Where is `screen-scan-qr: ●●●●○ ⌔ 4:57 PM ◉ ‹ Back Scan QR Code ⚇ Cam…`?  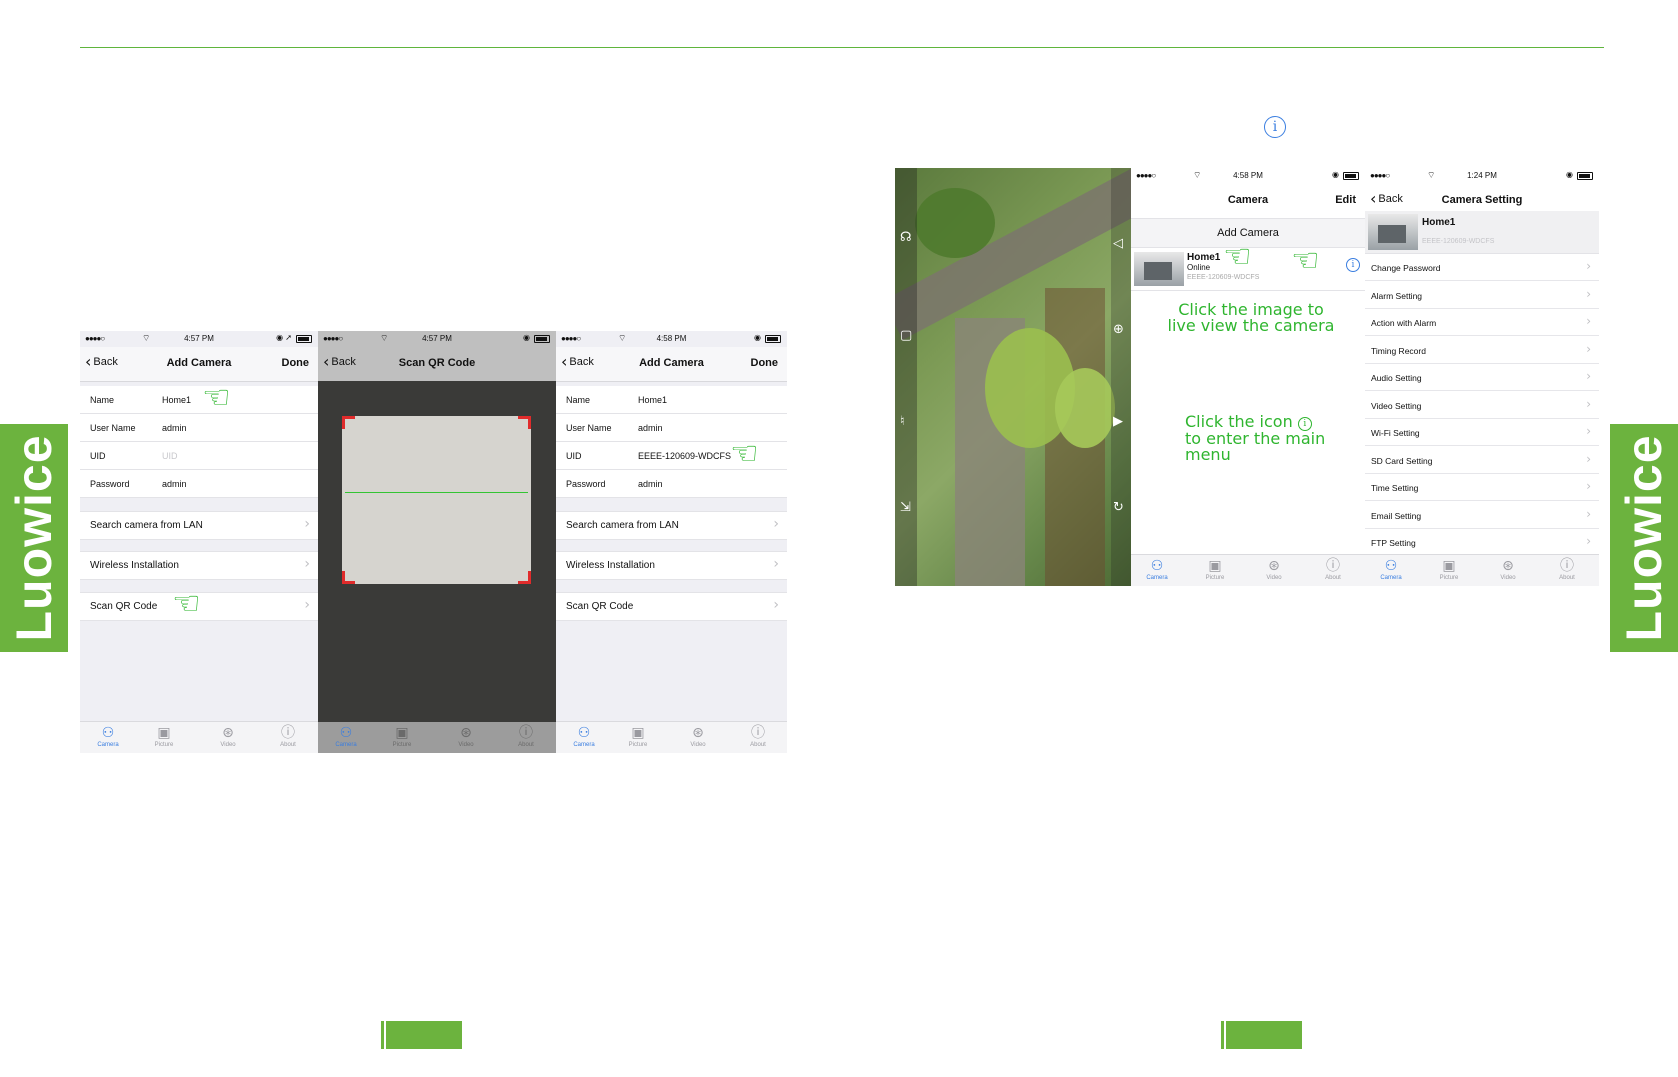
screen-scan-qr: ●●●●○ ⌔ 4:57 PM ◉ ‹ Back Scan QR Code ⚇ Cam… is located at coordinates (437, 542).